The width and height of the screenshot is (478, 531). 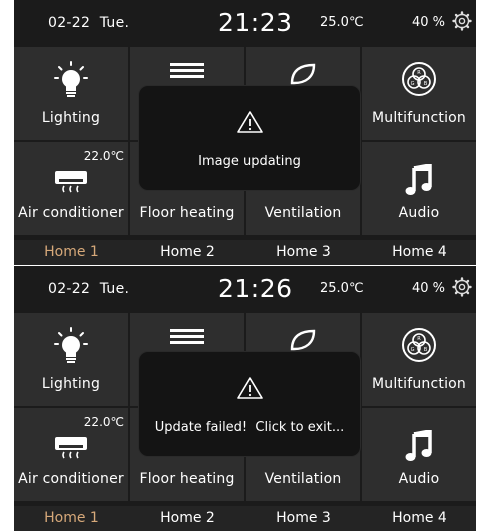 What do you see at coordinates (249, 138) in the screenshot?
I see `update-dialog: Image updating` at bounding box center [249, 138].